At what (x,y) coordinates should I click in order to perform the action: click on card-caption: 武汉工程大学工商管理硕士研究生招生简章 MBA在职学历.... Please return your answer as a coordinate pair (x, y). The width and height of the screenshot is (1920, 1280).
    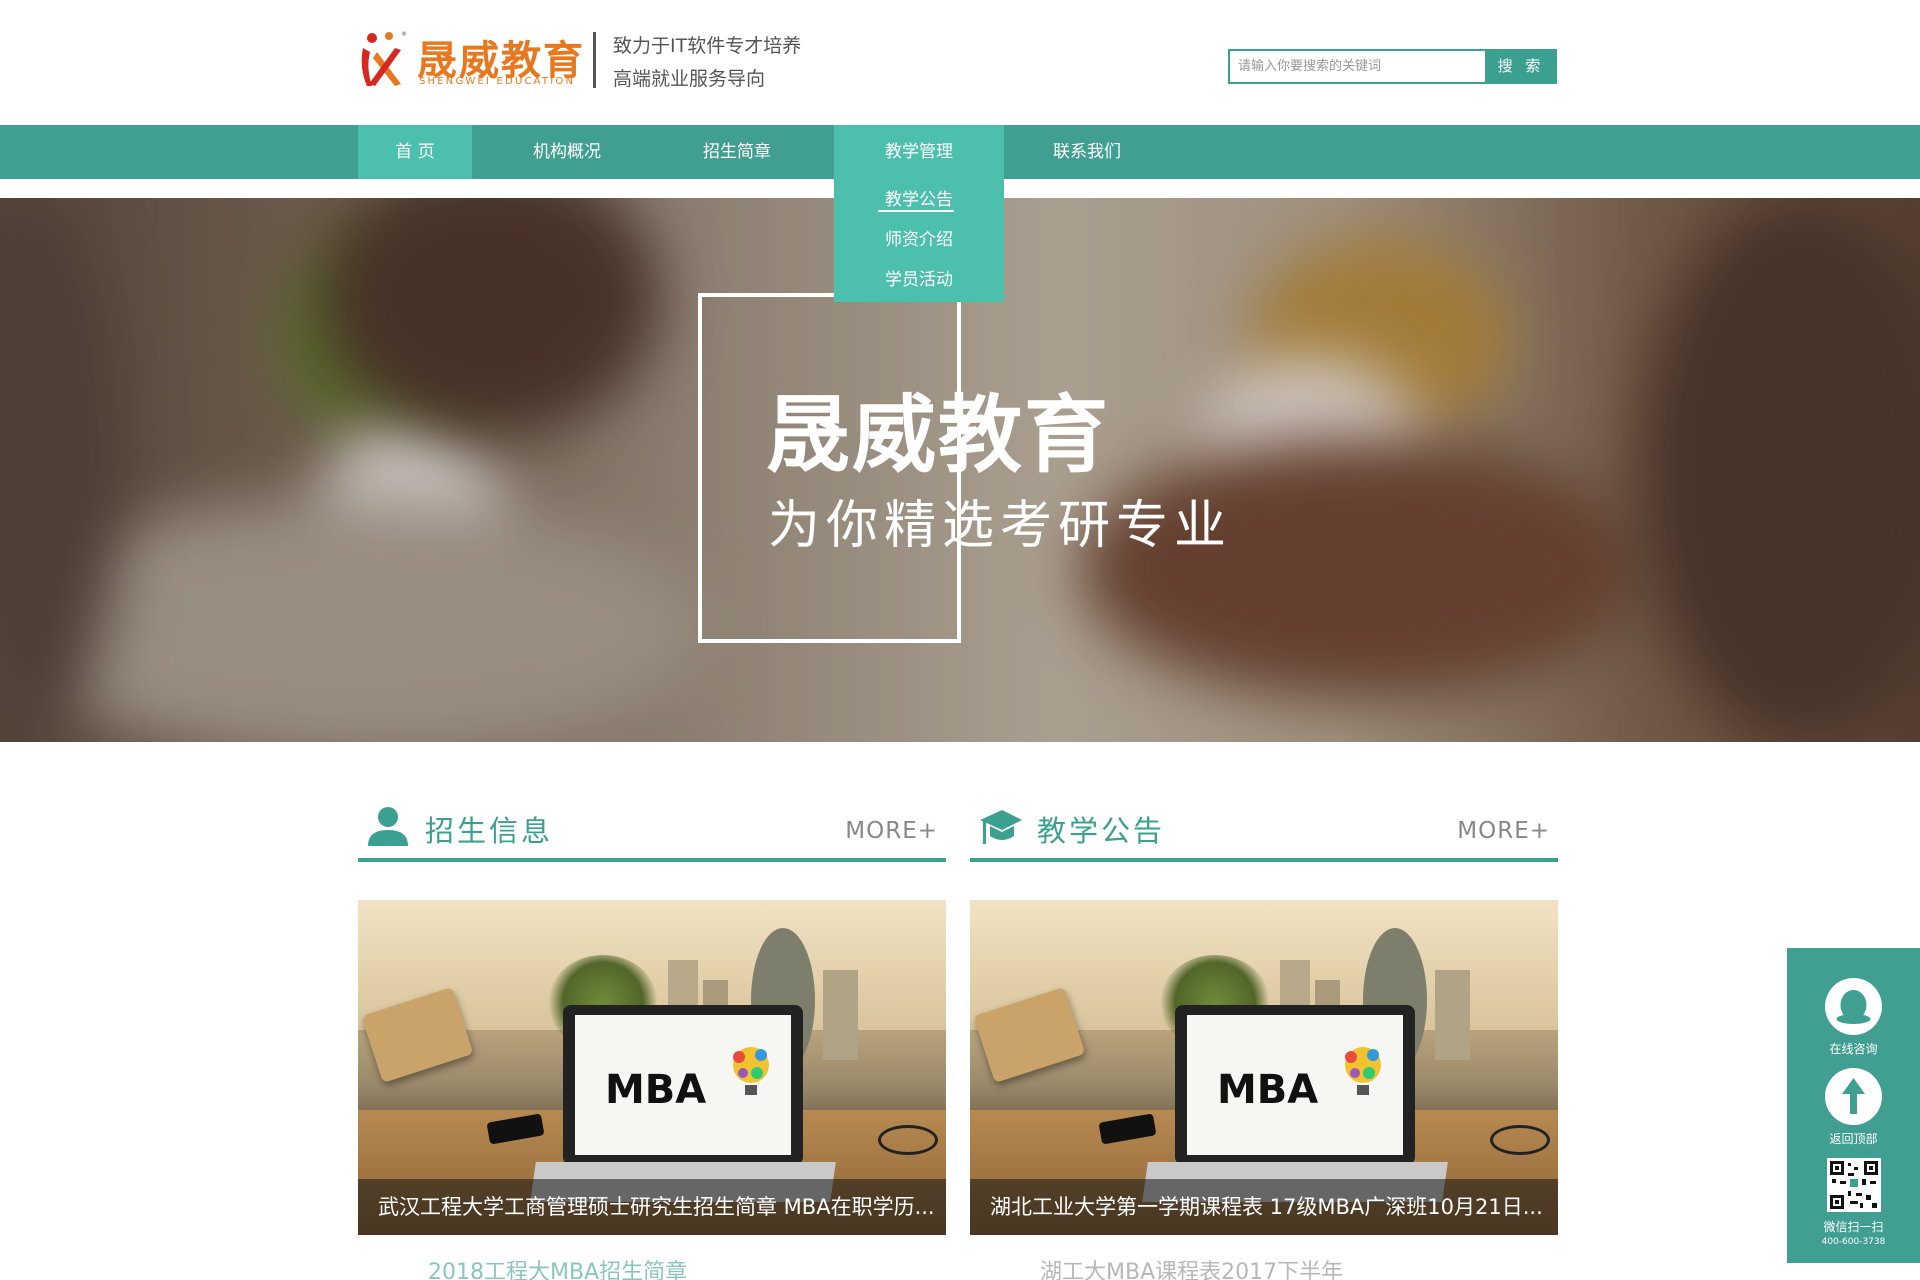
    Looking at the image, I should click on (652, 1207).